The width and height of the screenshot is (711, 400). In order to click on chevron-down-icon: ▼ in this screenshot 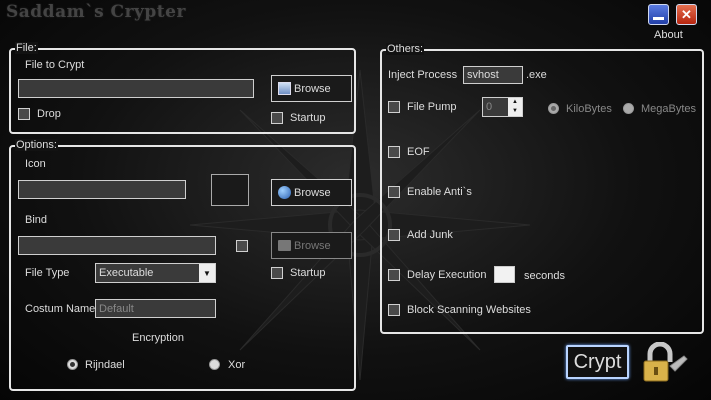, I will do `click(207, 273)`.